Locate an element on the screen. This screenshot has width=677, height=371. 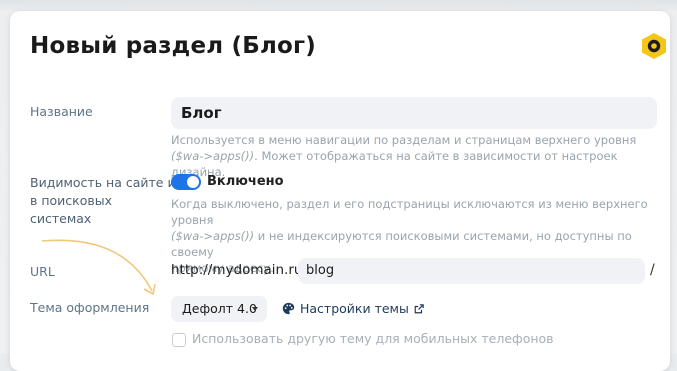
theme-select: Дефолт 4.0 is located at coordinates (219, 309).